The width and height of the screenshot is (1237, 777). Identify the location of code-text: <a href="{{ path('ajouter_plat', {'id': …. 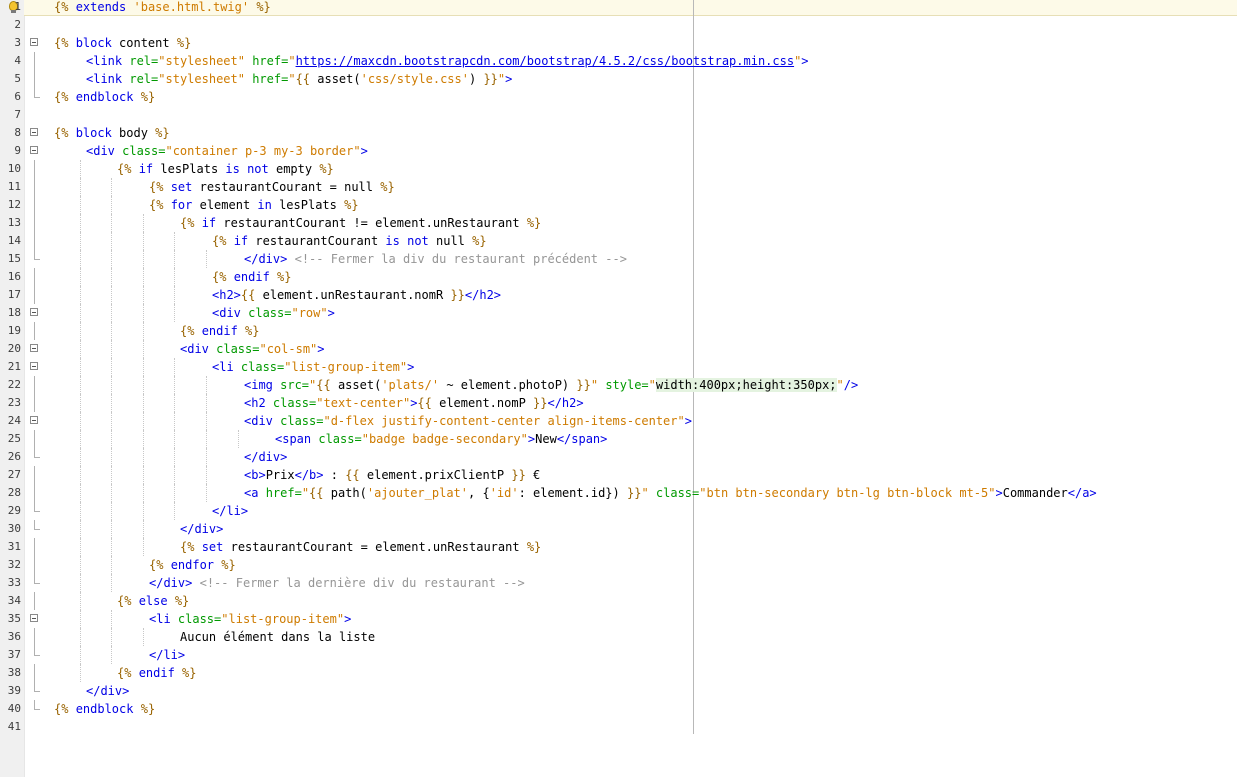
(670, 493).